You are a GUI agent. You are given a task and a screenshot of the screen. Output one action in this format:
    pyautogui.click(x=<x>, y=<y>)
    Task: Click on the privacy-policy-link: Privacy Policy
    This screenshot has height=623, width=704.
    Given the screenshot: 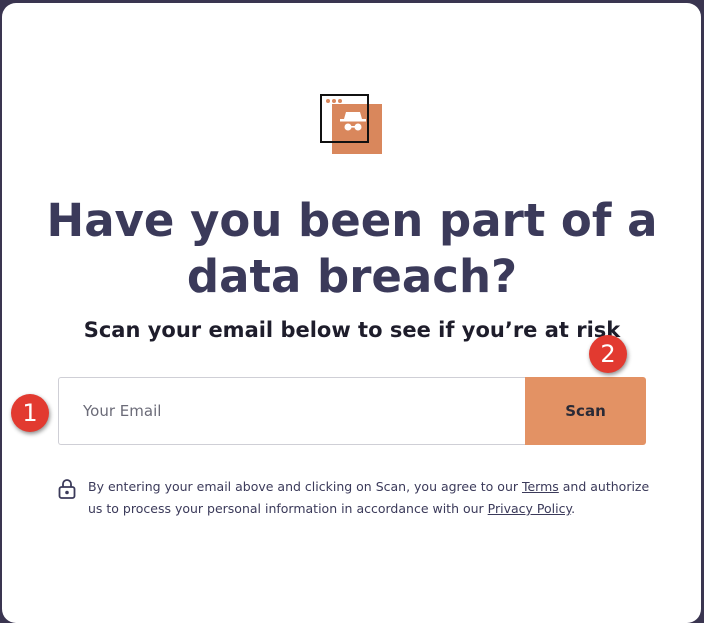 What is the action you would take?
    pyautogui.click(x=529, y=508)
    